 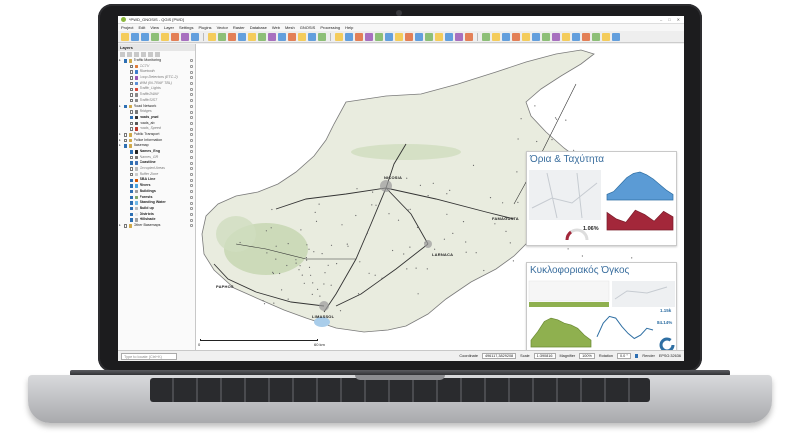 What do you see at coordinates (204, 27) in the screenshot?
I see `menu-item: Plugins` at bounding box center [204, 27].